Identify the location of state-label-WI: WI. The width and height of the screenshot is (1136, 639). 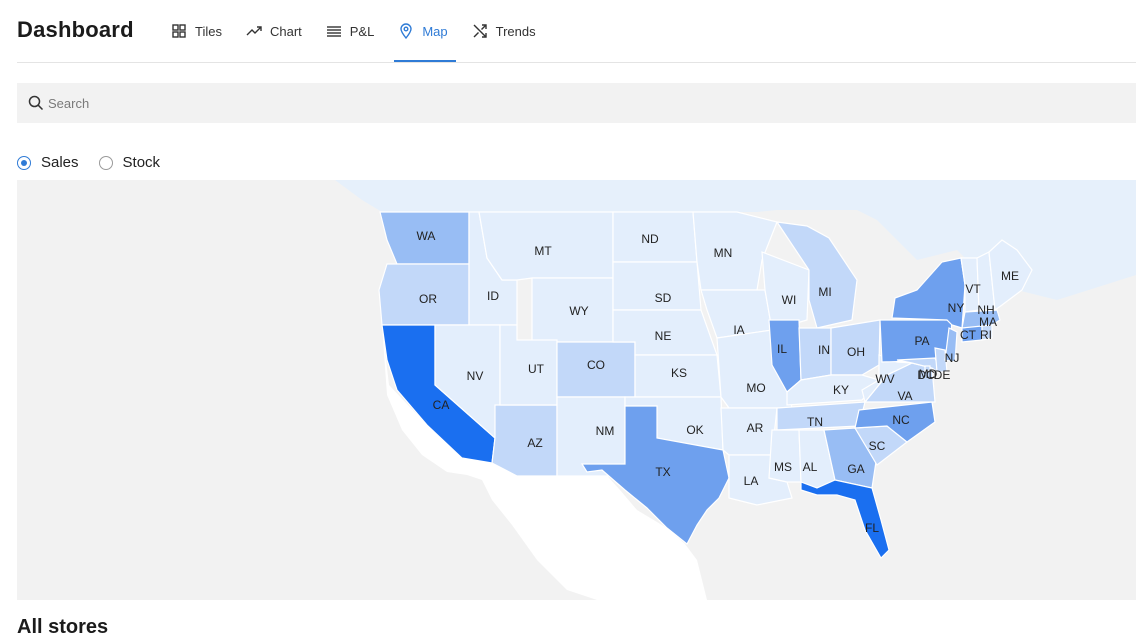
(789, 300).